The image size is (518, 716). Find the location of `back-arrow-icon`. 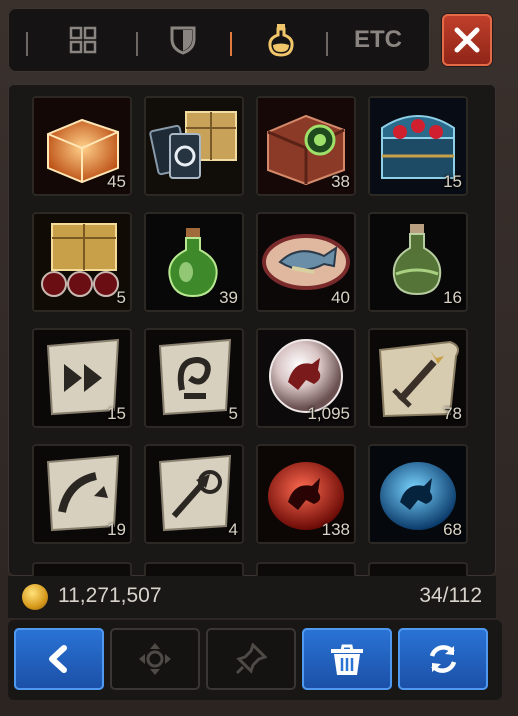

back-arrow-icon is located at coordinates (58, 659).